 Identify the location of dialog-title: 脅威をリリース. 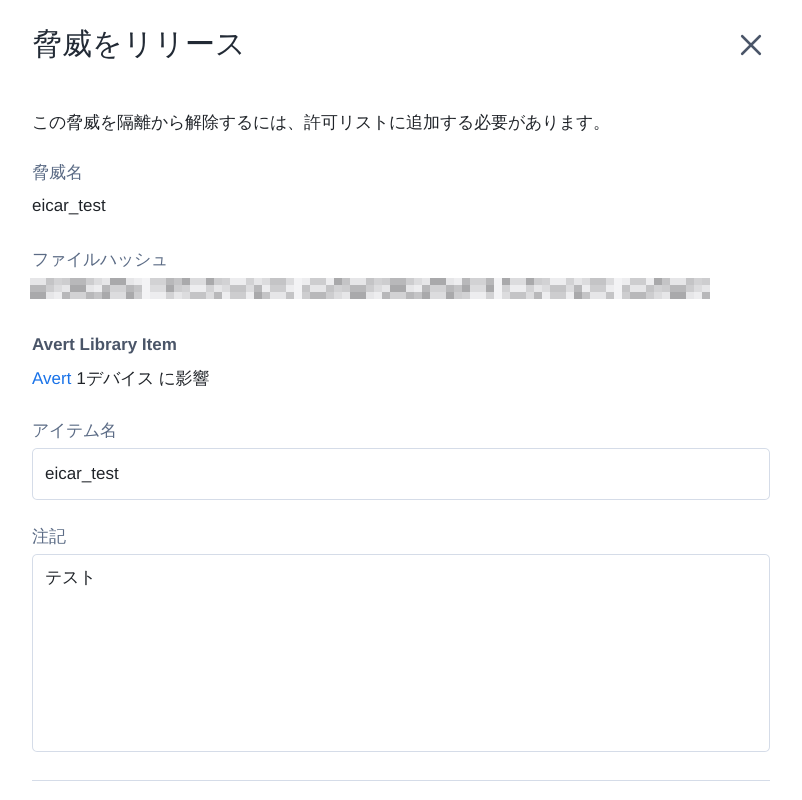
(139, 45).